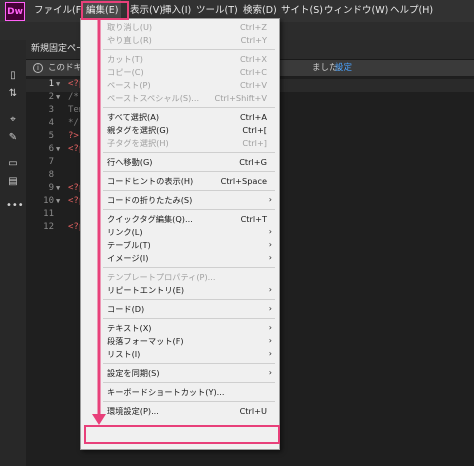 The image size is (474, 466). I want to click on annotation-arrow, so click(99, 222).